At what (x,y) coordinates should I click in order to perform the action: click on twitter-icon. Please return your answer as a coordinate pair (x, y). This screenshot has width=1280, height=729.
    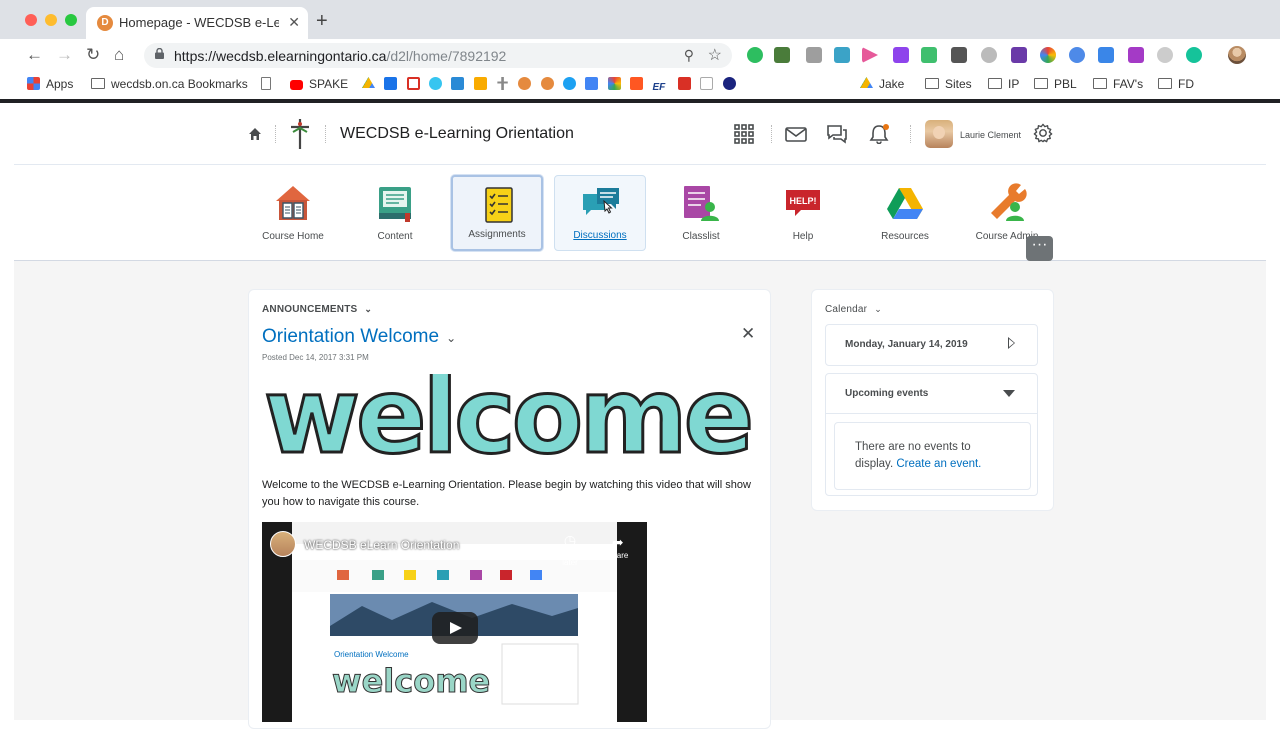
    Looking at the image, I should click on (570, 83).